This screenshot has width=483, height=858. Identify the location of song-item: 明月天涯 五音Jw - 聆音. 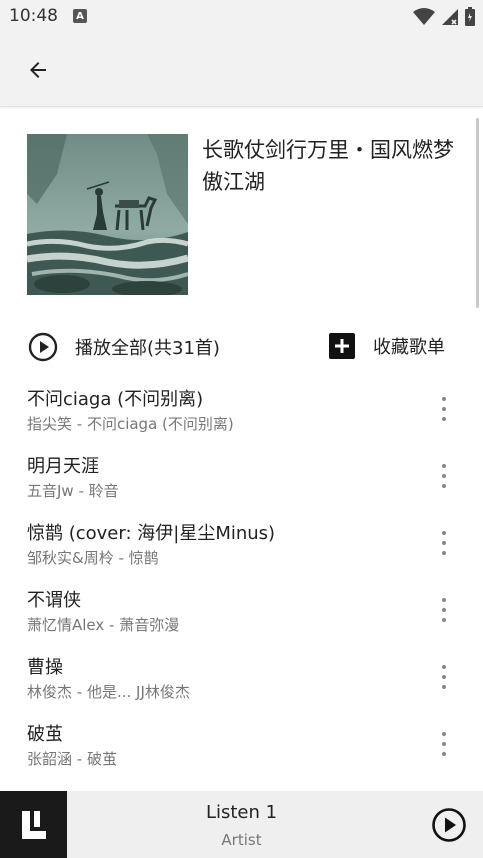
(241, 475).